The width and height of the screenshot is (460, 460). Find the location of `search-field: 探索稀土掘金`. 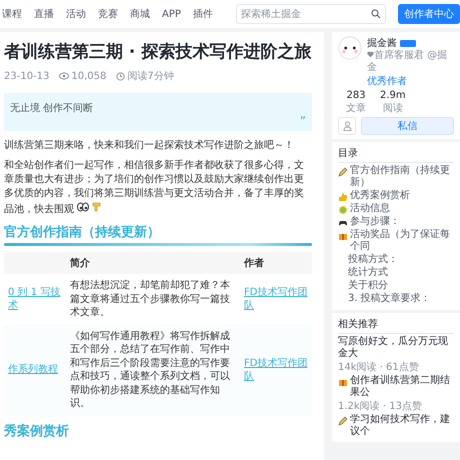

search-field: 探索稀土掘金 is located at coordinates (306, 14).